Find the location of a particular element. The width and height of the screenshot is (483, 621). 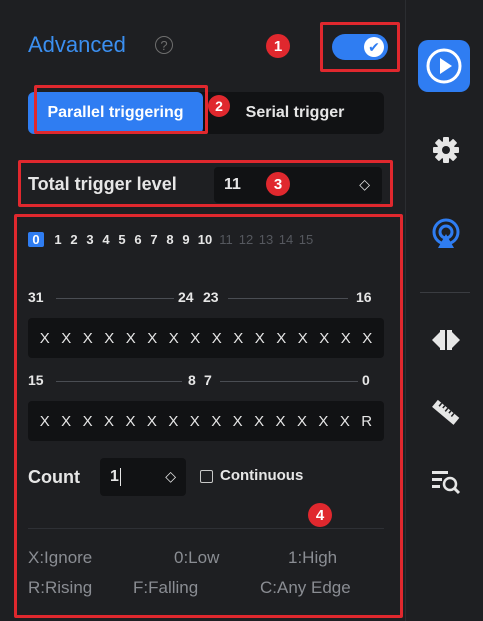

continuous-checkbox is located at coordinates (206, 476).